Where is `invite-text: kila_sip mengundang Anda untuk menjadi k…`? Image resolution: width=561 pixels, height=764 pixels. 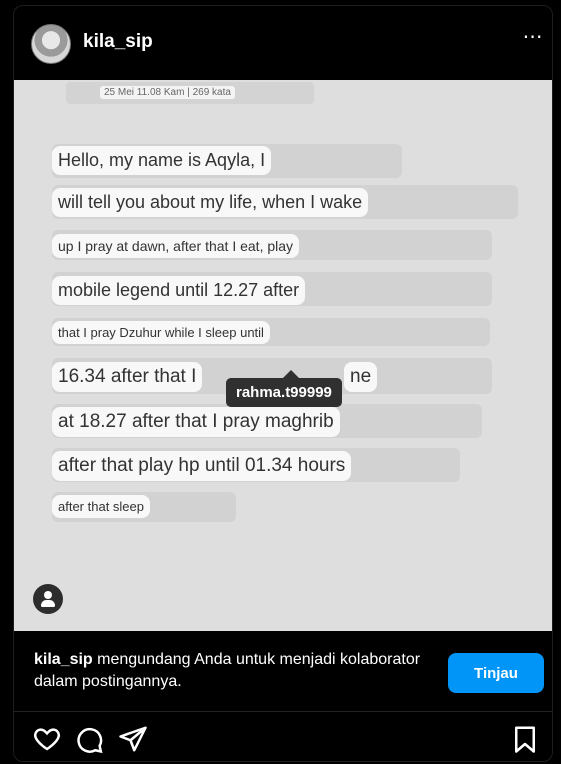
invite-text: kila_sip mengundang Anda untuk menjadi k… is located at coordinates (231, 671).